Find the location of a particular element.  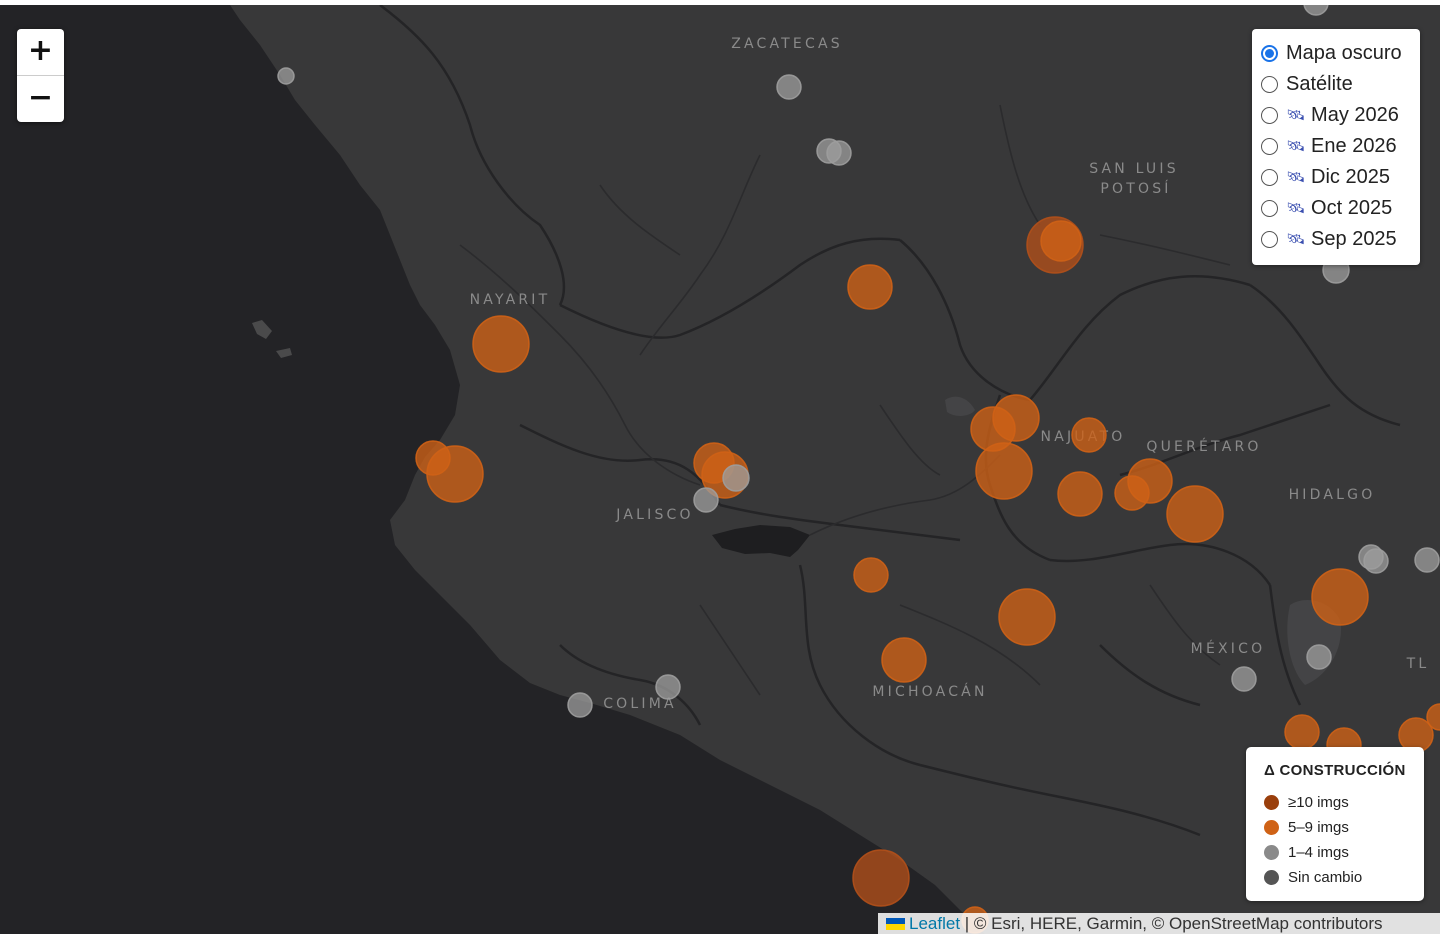

layer-option: 🛰 Oct 2025 is located at coordinates (1326, 208).